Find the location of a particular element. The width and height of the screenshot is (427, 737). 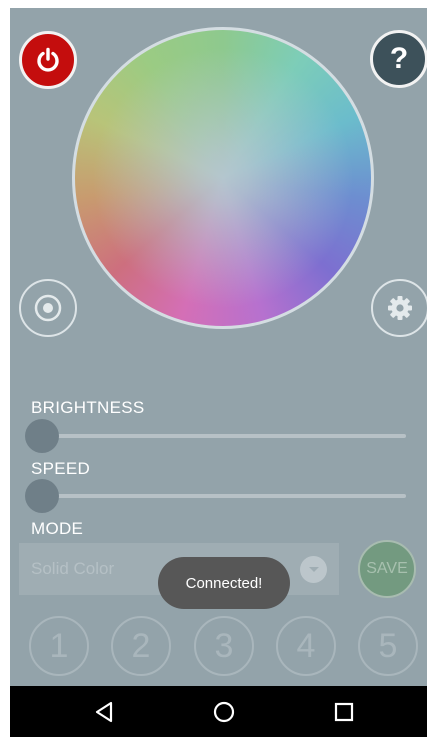

help-button: ? is located at coordinates (398, 59).